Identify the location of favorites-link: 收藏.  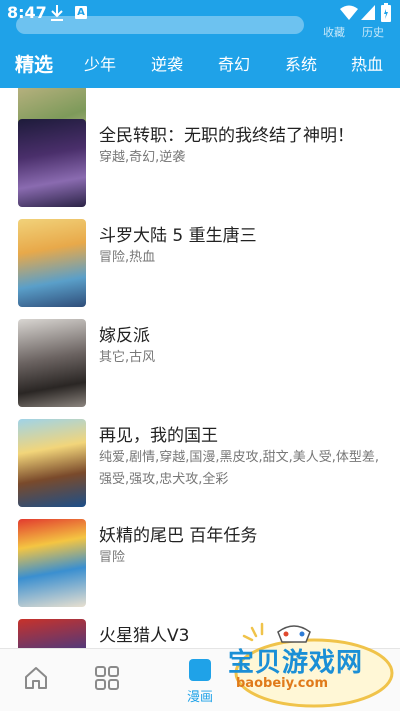
(334, 32).